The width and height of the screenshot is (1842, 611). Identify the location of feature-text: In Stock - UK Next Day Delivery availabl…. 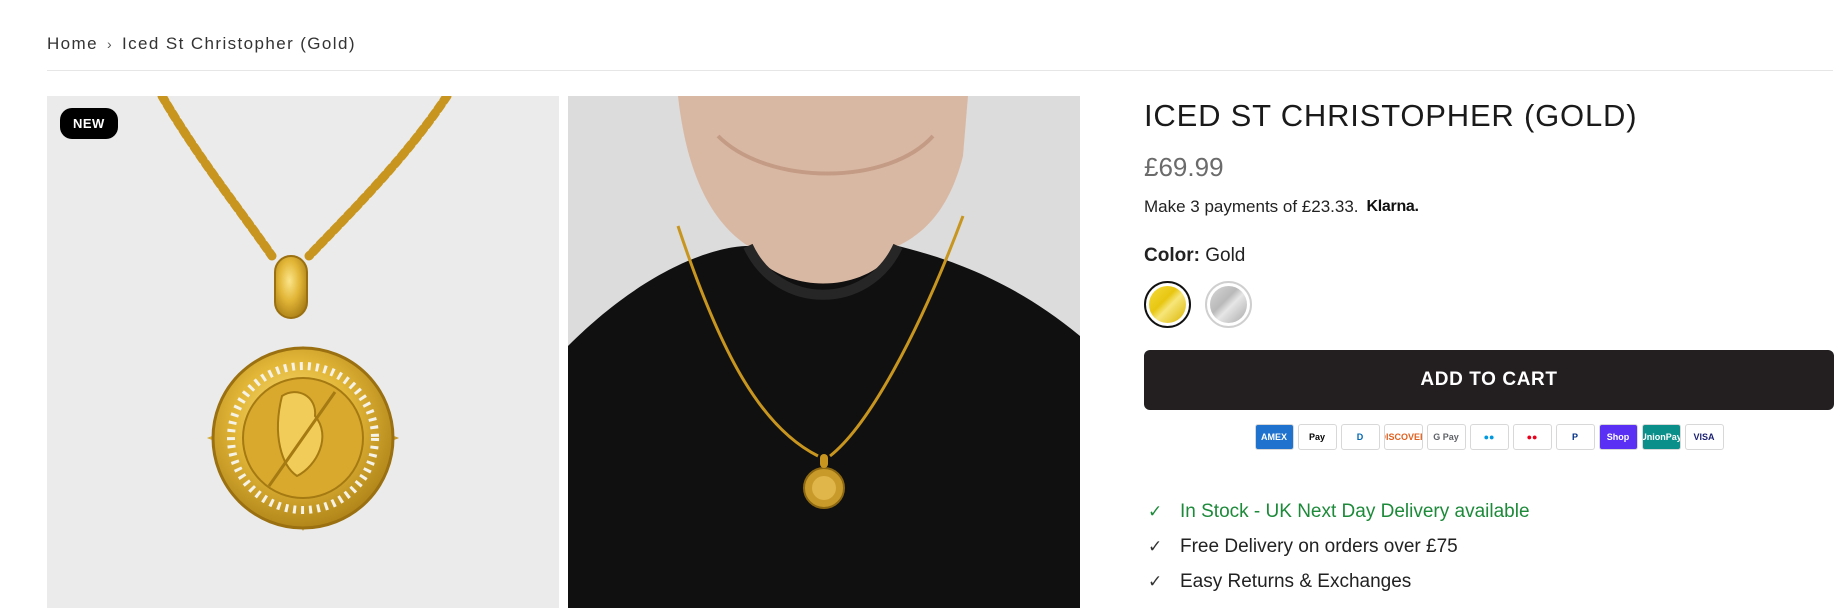
(1355, 511).